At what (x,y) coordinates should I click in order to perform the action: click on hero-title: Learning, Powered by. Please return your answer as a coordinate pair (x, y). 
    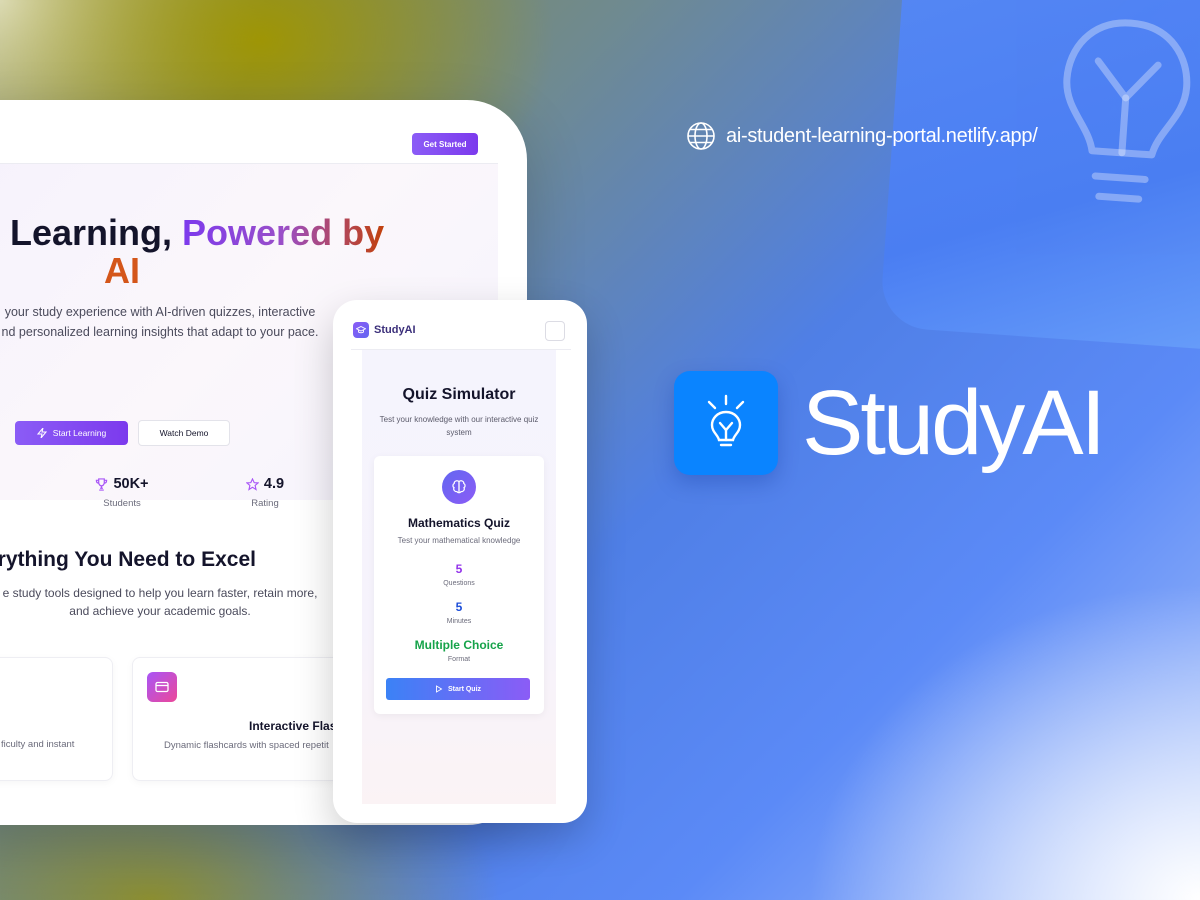
    Looking at the image, I should click on (197, 233).